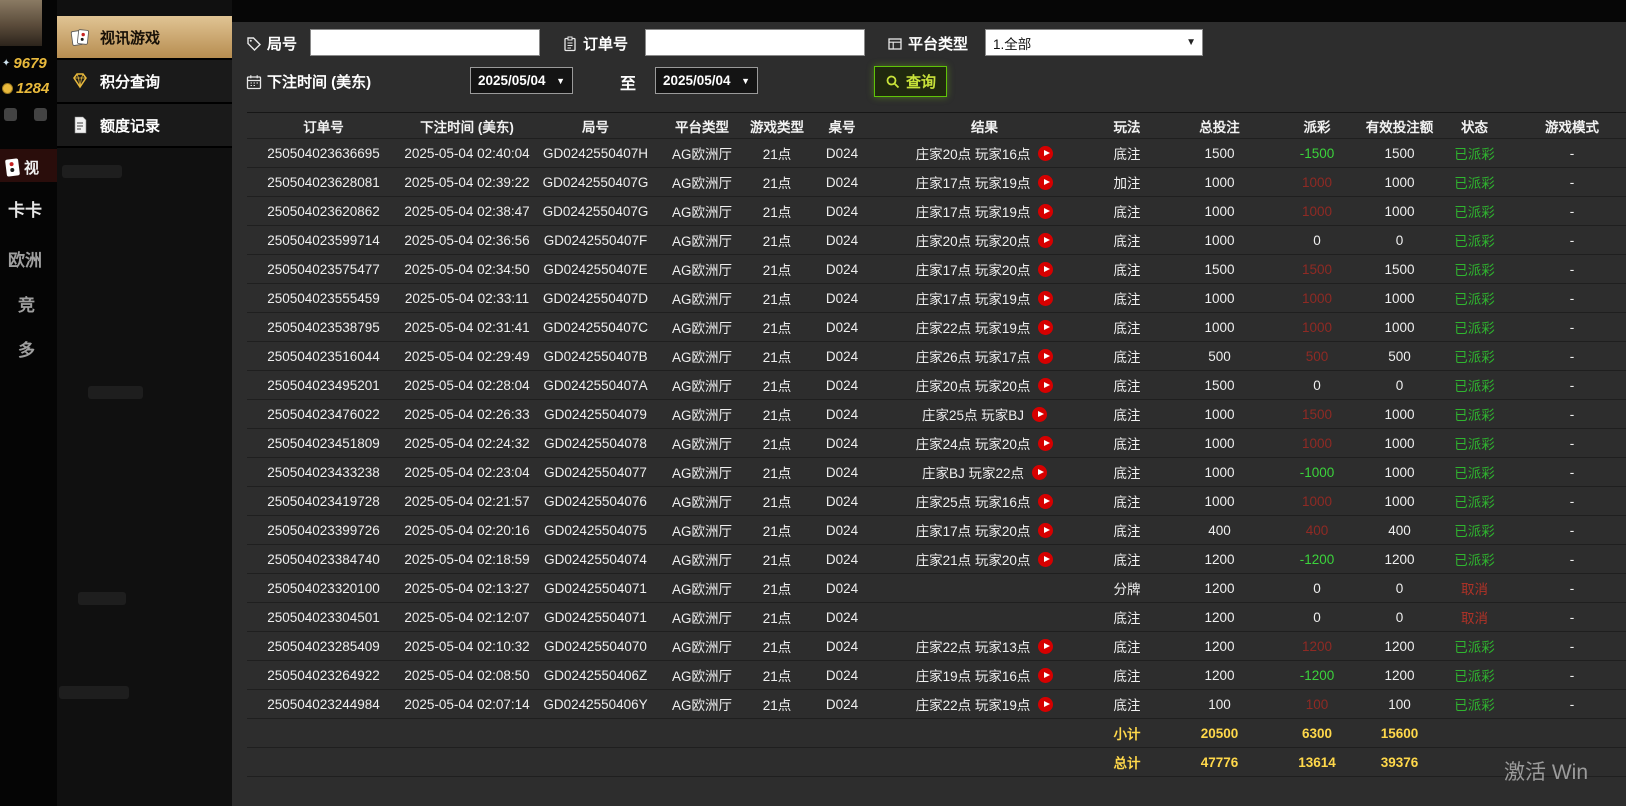 This screenshot has width=1626, height=806. What do you see at coordinates (895, 43) in the screenshot?
I see `platform-list-icon` at bounding box center [895, 43].